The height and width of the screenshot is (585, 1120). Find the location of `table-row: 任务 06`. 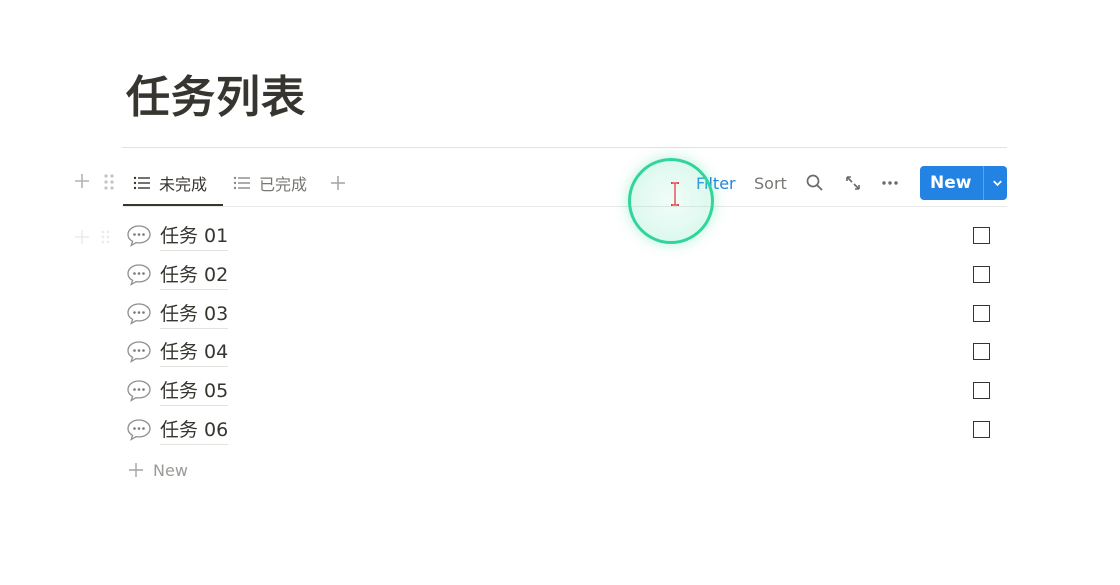

table-row: 任务 06 is located at coordinates (564, 431).